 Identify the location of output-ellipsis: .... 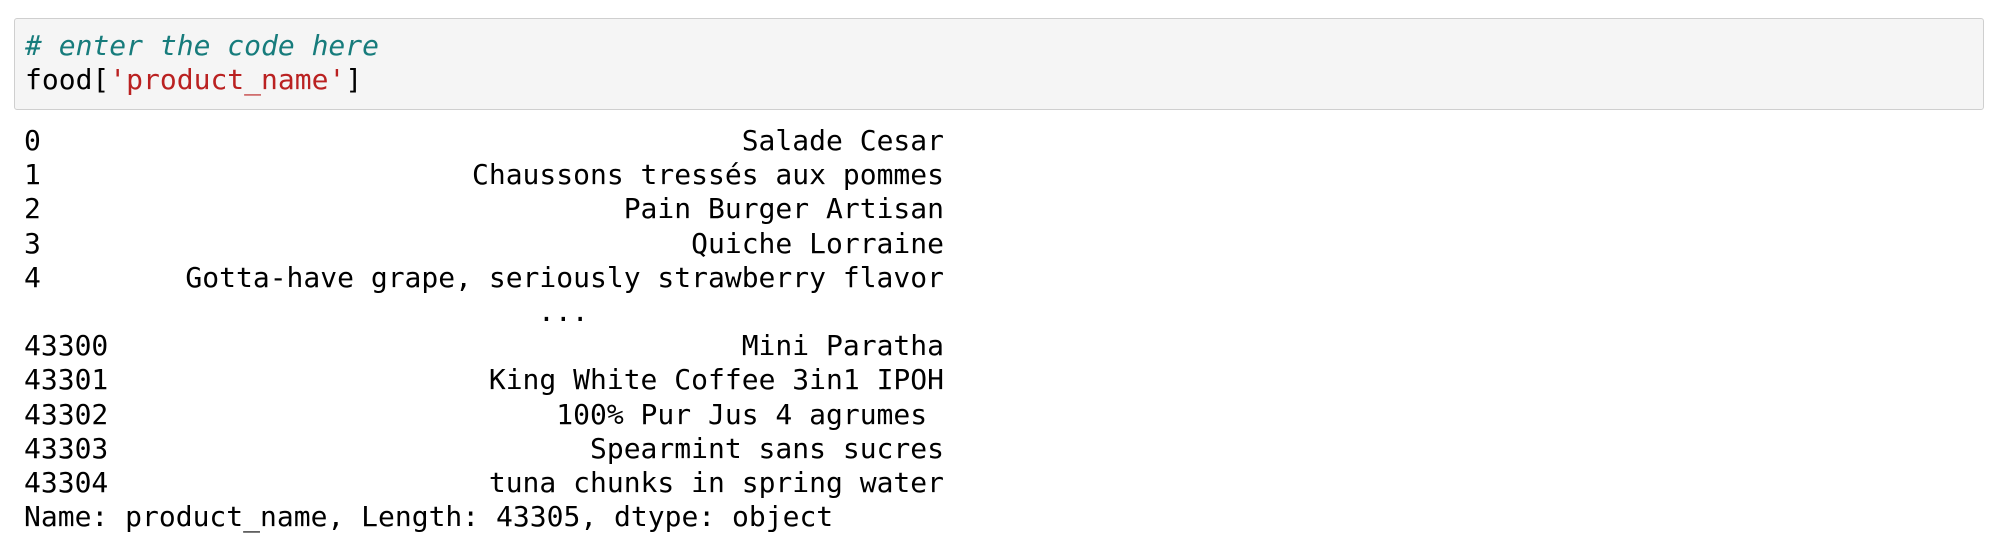
(563, 311).